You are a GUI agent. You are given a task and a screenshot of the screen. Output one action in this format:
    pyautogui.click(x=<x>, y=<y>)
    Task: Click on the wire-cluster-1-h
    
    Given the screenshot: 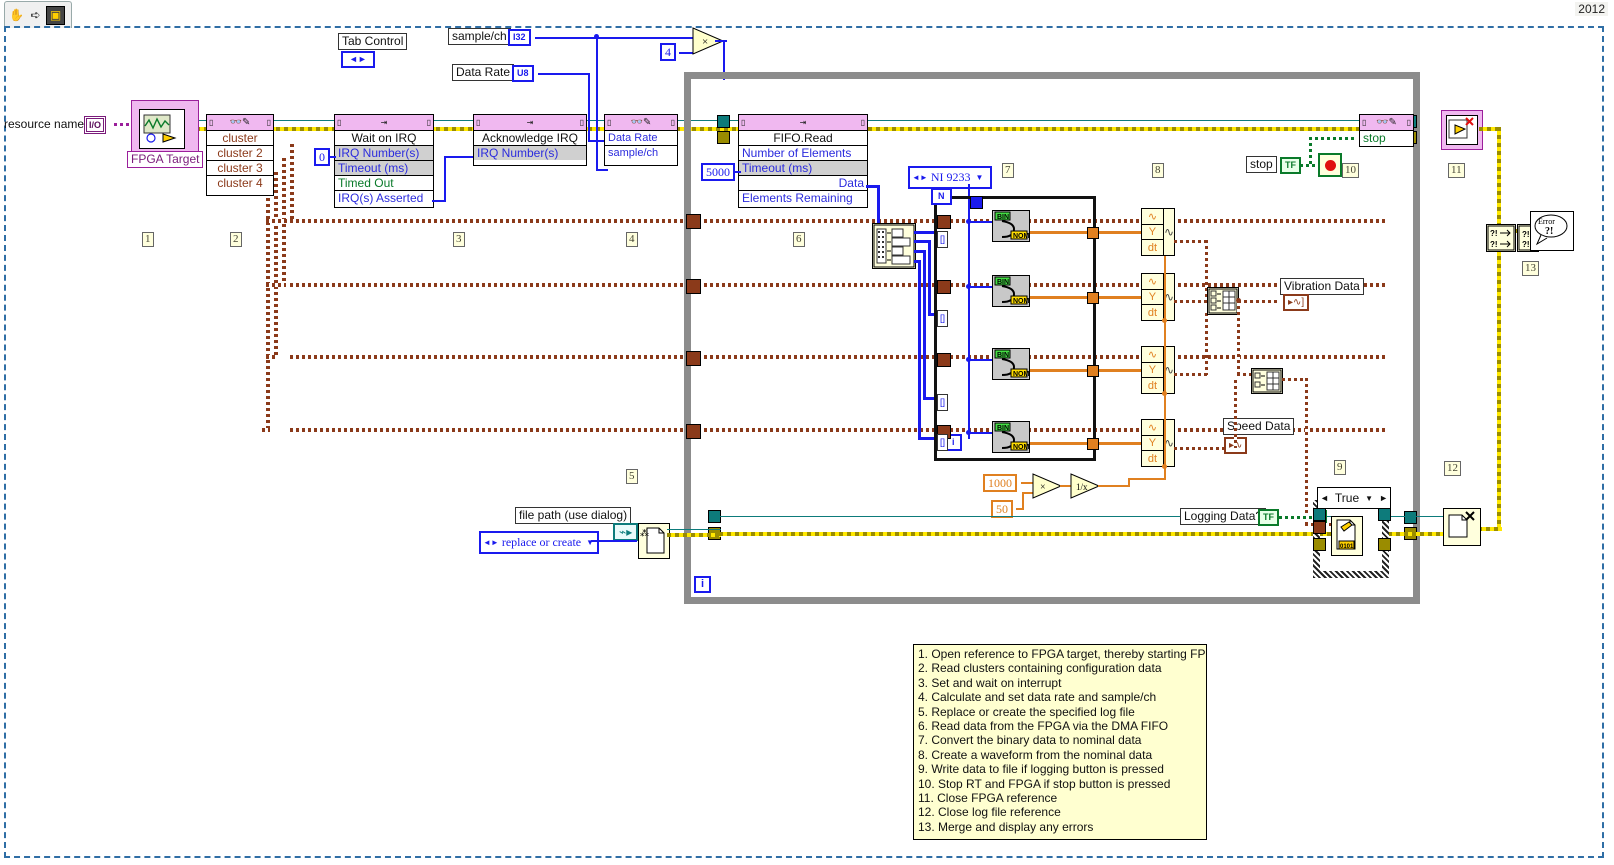 What is the action you would take?
    pyautogui.click(x=280, y=221)
    